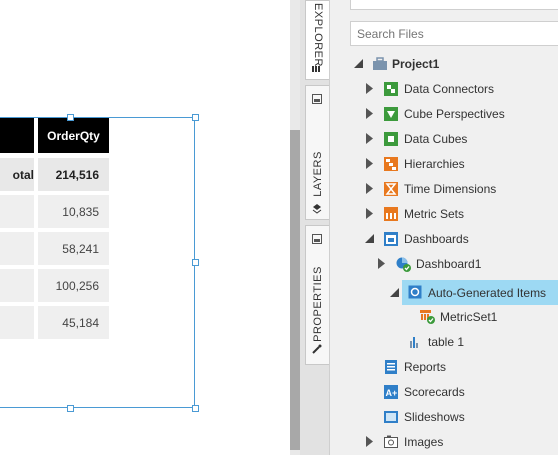  What do you see at coordinates (434, 392) in the screenshot?
I see `tree-label-scorecards: Scorecards` at bounding box center [434, 392].